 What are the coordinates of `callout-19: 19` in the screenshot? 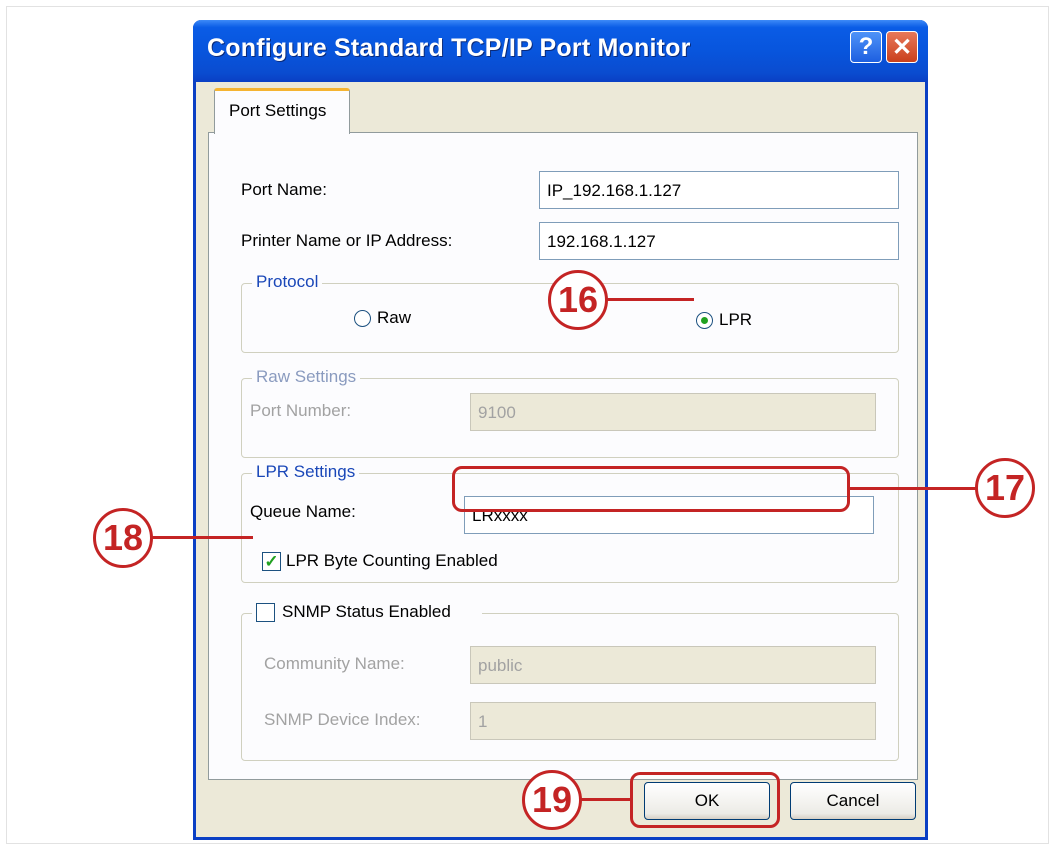 It's located at (552, 800).